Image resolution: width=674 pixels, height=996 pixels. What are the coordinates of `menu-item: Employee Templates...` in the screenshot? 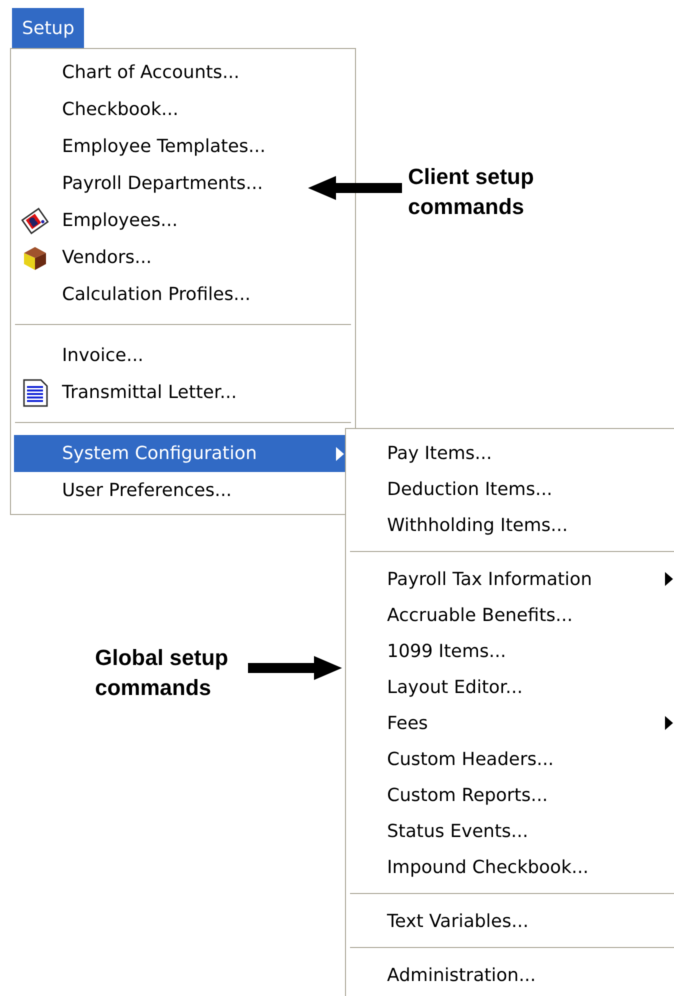 It's located at (140, 146).